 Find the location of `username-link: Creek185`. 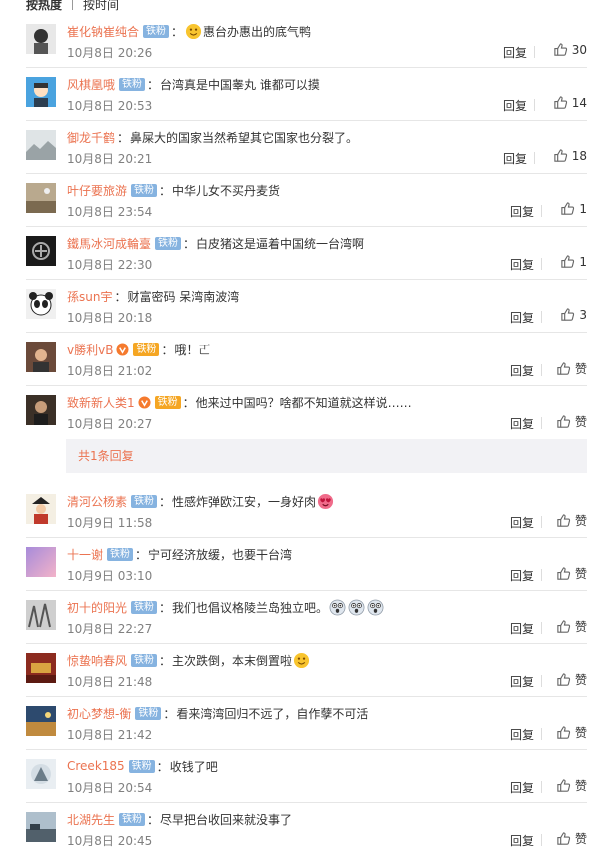

username-link: Creek185 is located at coordinates (96, 766).